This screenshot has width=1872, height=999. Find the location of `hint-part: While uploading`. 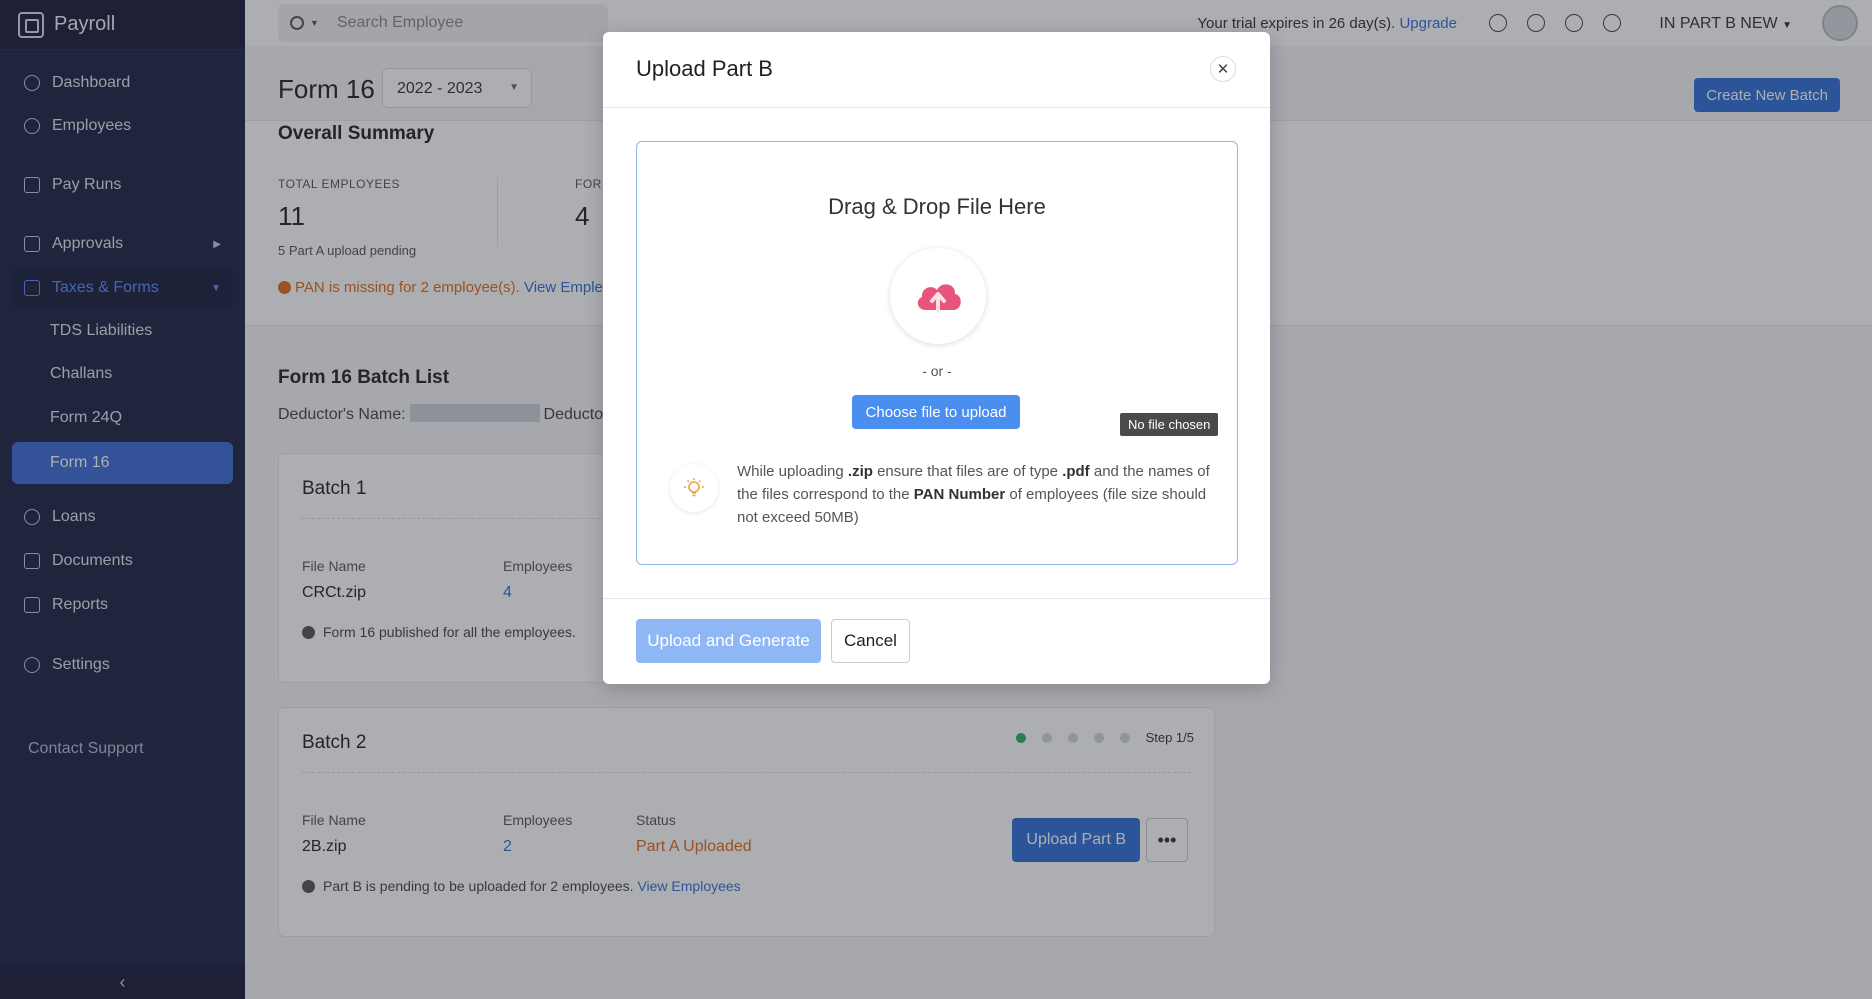

hint-part: While uploading is located at coordinates (792, 471).